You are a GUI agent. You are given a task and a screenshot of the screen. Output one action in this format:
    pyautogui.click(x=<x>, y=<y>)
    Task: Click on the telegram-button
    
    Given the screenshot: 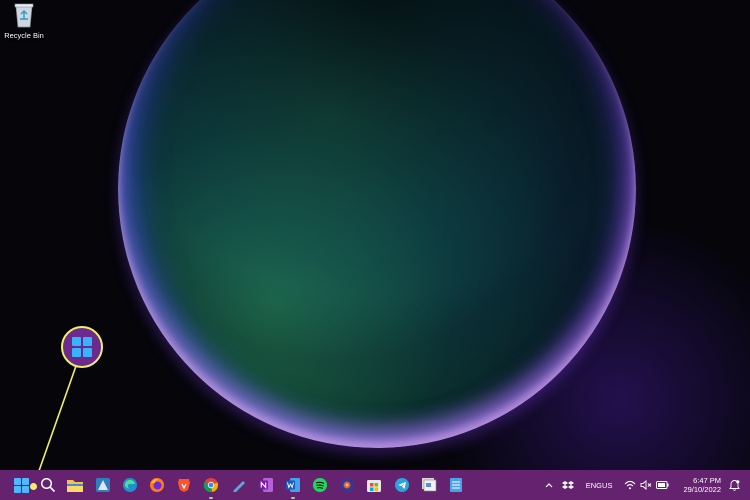 What is the action you would take?
    pyautogui.click(x=402, y=485)
    